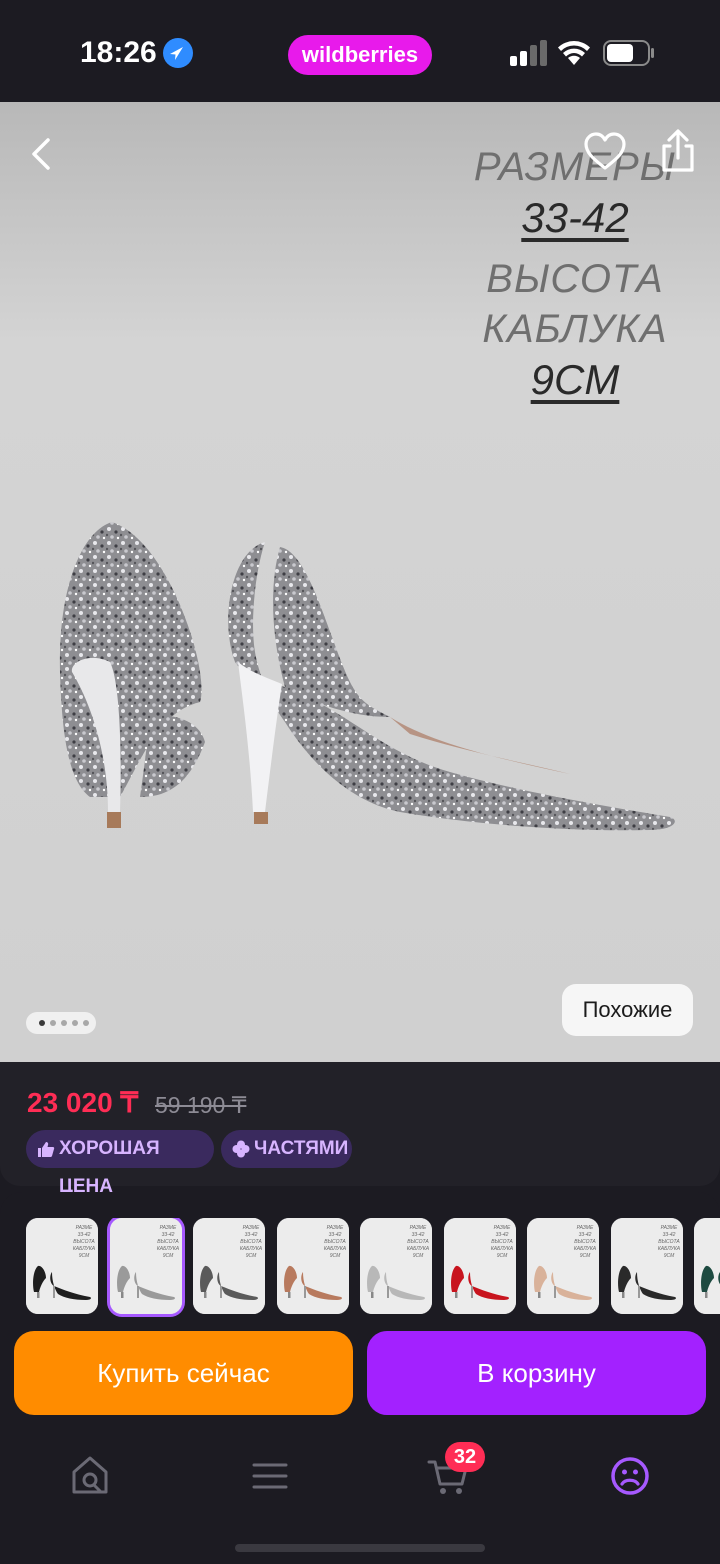 The width and height of the screenshot is (720, 1564). Describe the element at coordinates (46, 1149) in the screenshot. I see `thumbs-up-icon` at that location.